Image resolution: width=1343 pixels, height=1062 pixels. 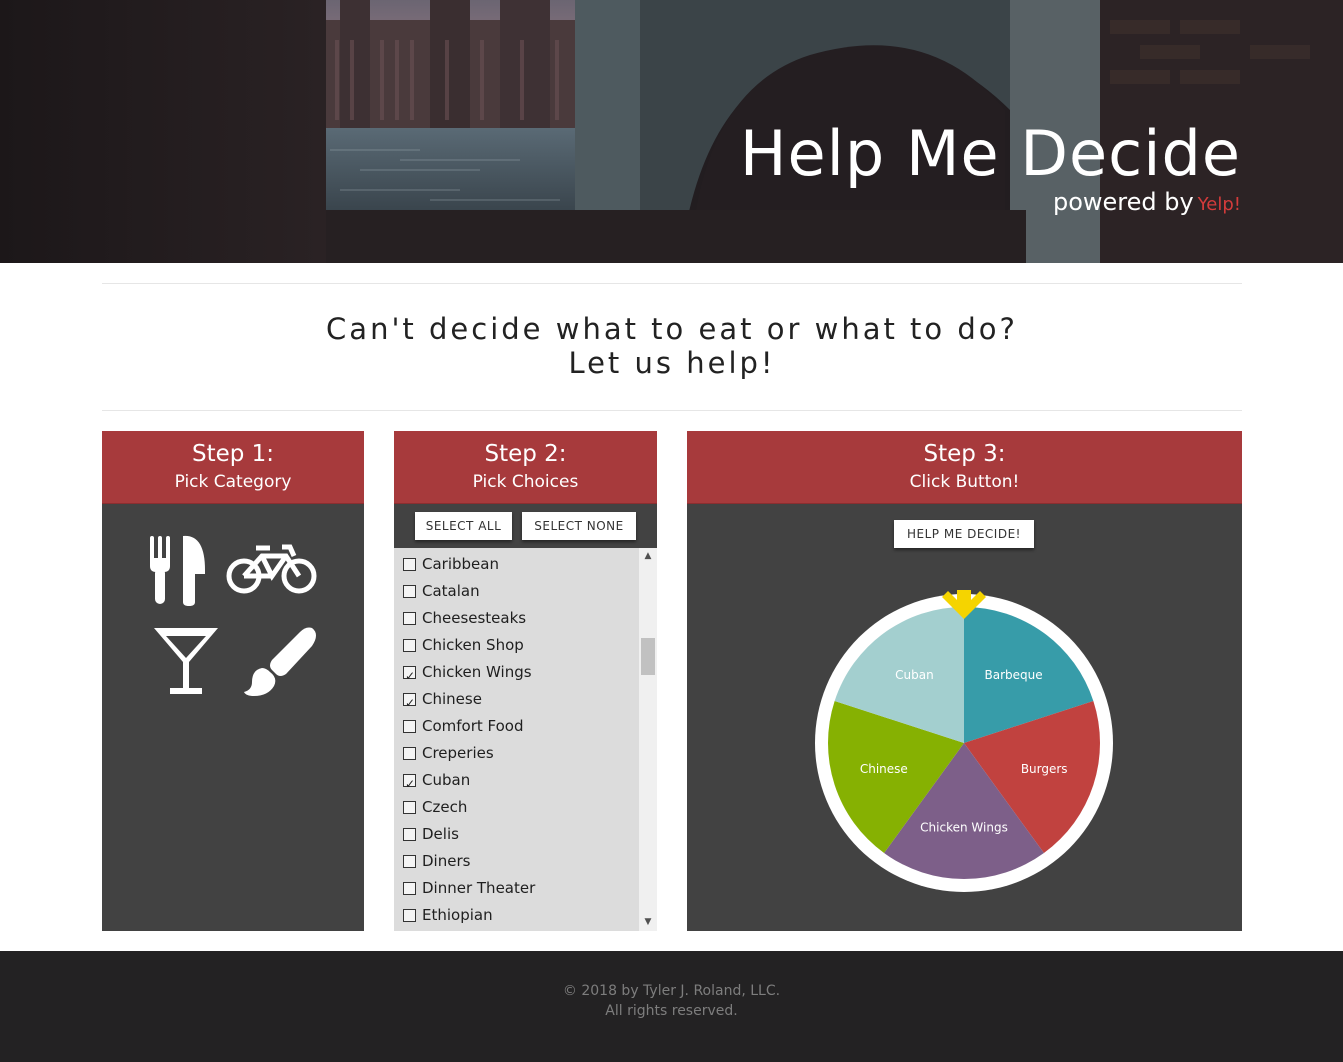 I want to click on powered-by-text: powered by, so click(x=1123, y=202).